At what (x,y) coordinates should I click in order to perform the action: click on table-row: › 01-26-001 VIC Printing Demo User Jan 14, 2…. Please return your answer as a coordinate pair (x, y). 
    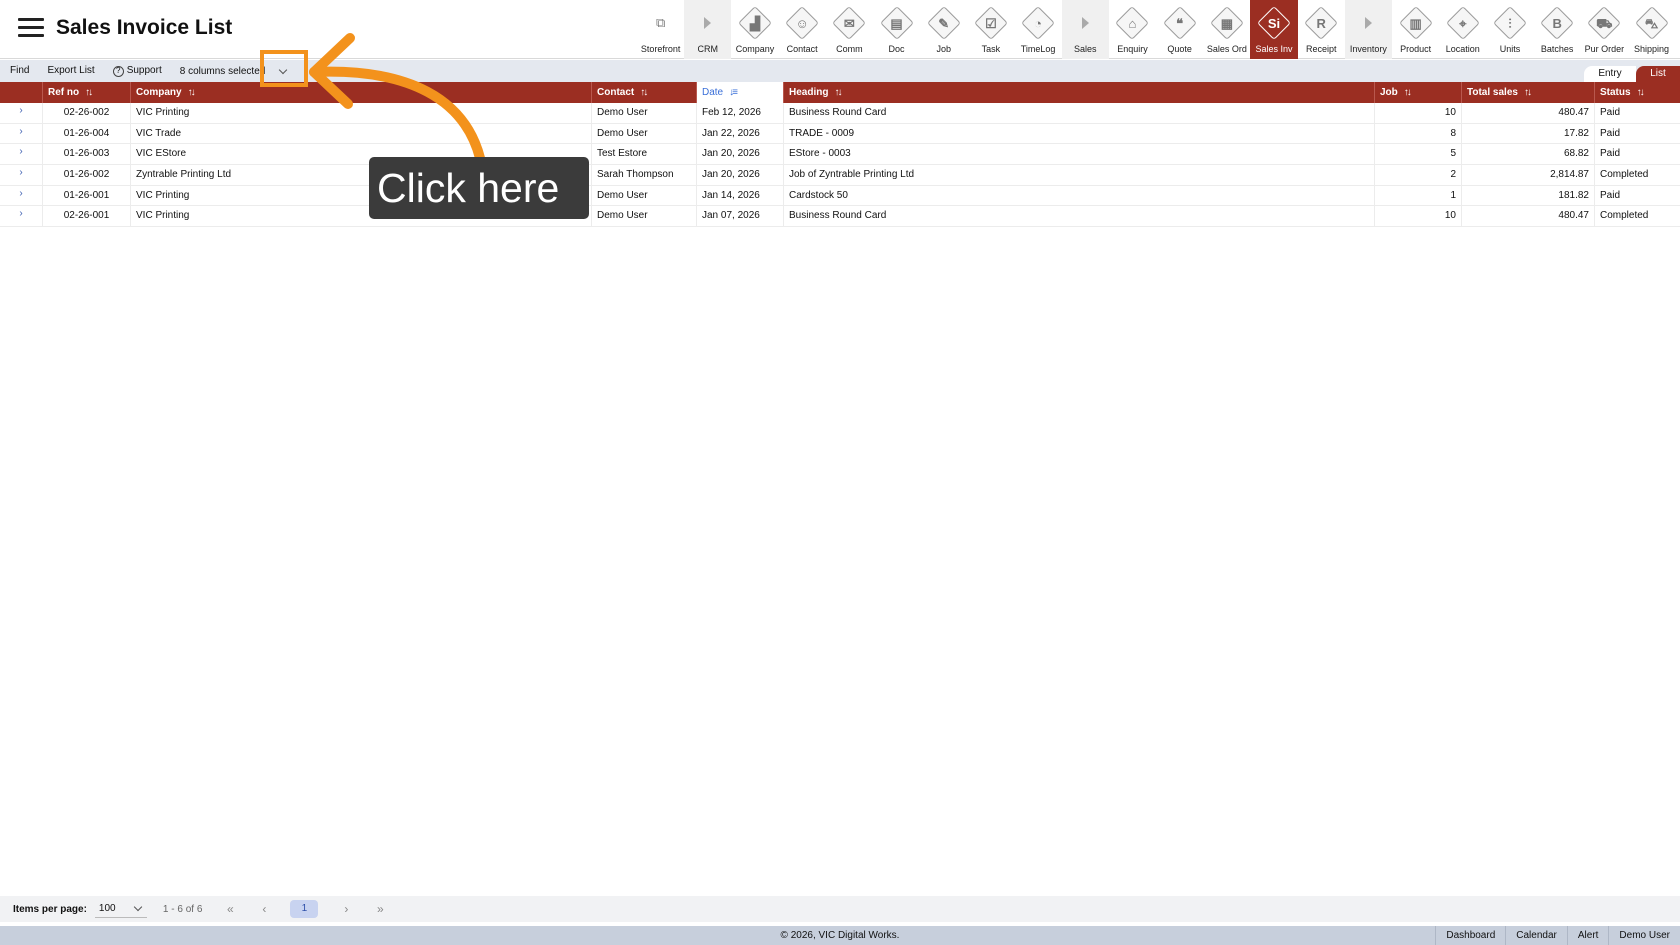
    Looking at the image, I should click on (840, 196).